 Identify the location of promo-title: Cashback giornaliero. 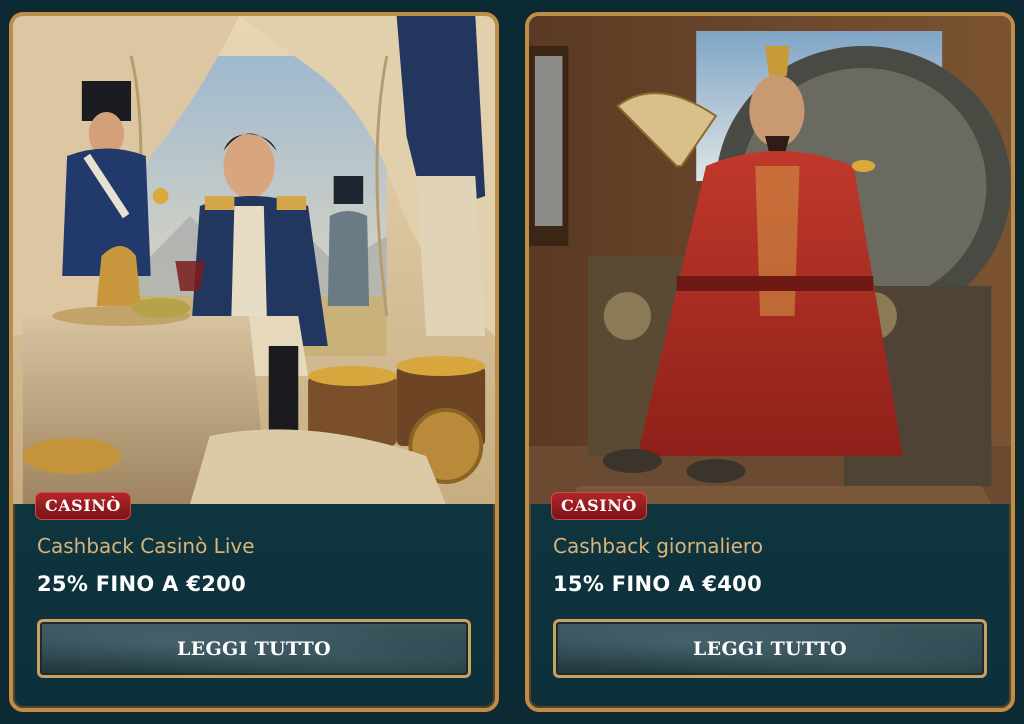
(658, 546).